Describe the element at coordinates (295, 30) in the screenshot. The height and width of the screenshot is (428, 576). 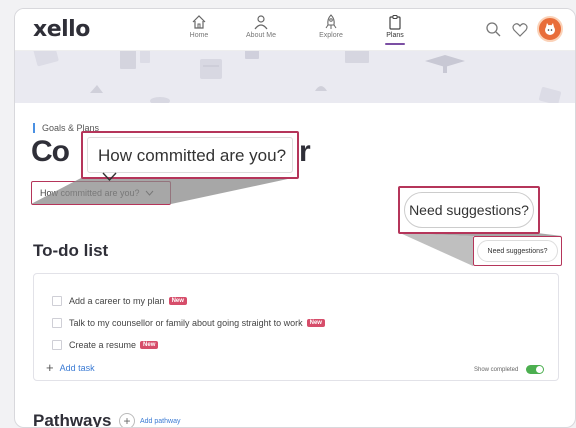
I see `top-navigation-bar: xello Home About Me Explore Plans` at that location.